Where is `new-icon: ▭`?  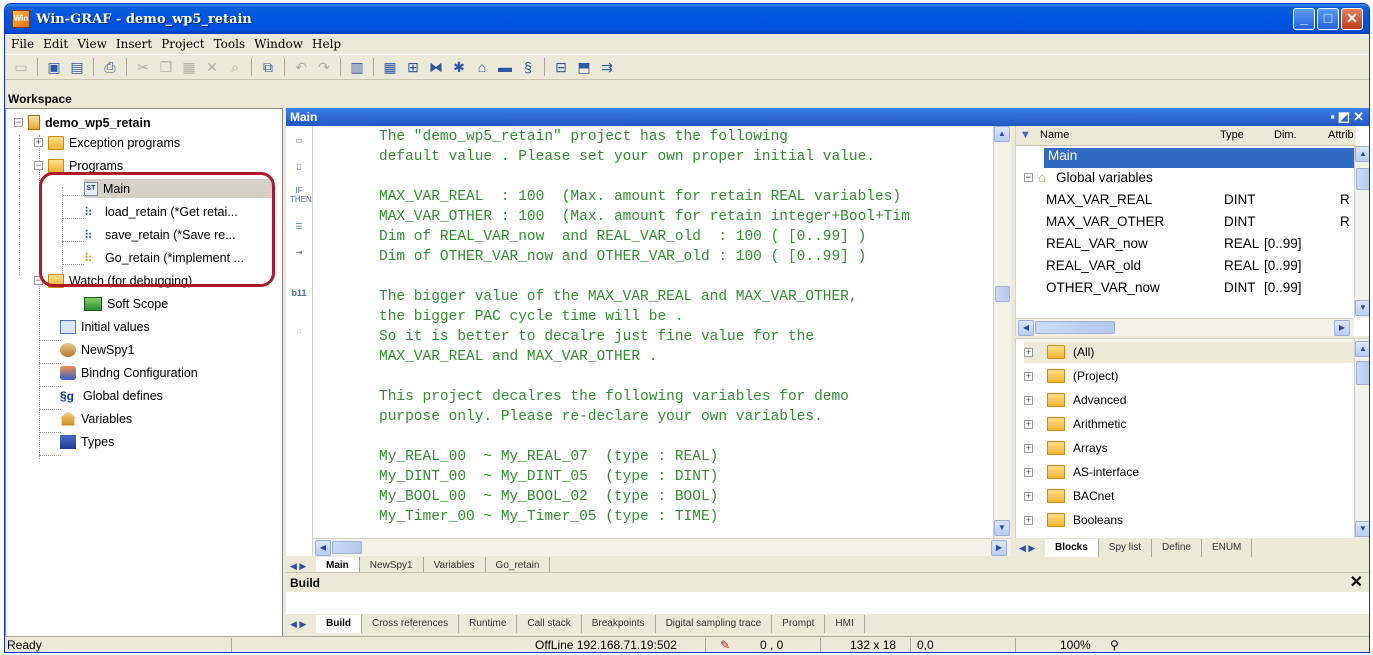
new-icon: ▭ is located at coordinates (21, 67).